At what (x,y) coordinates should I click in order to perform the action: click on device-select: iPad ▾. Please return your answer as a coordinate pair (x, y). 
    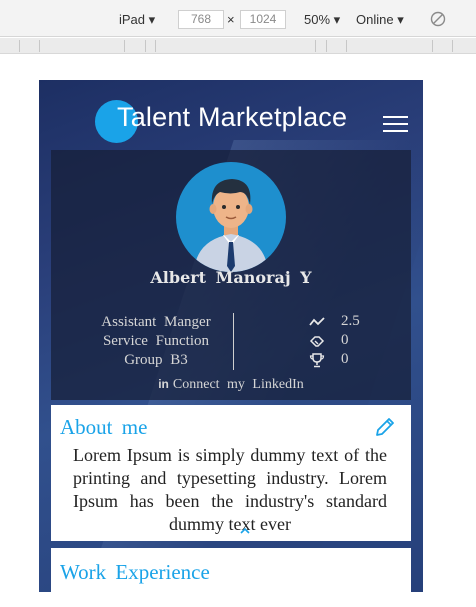
    Looking at the image, I should click on (137, 20).